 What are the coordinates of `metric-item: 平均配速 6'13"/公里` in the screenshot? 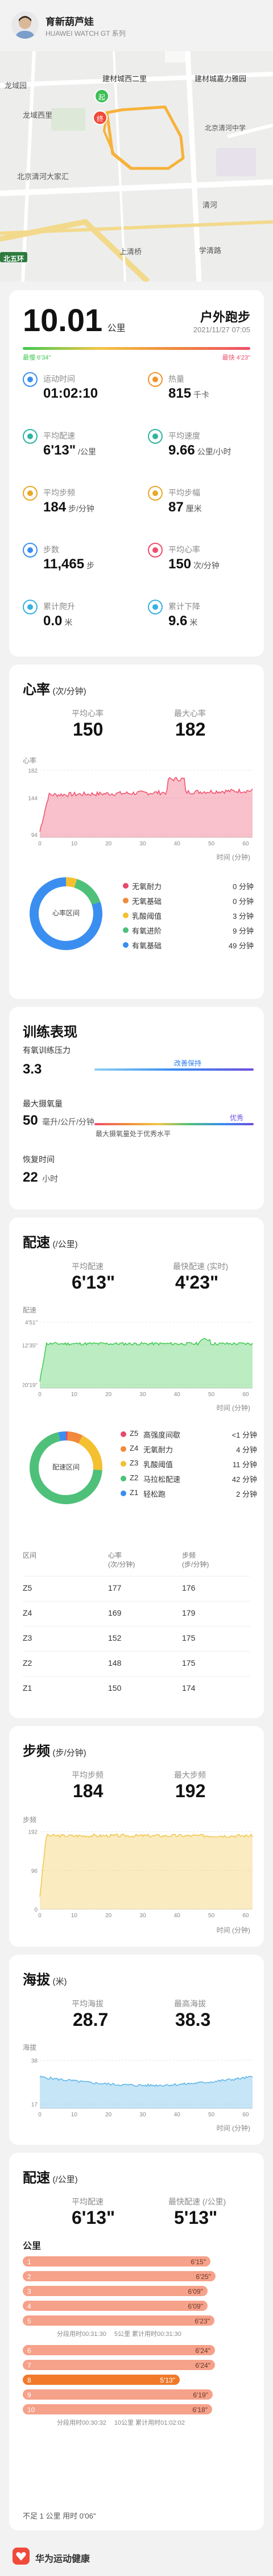 It's located at (82, 453).